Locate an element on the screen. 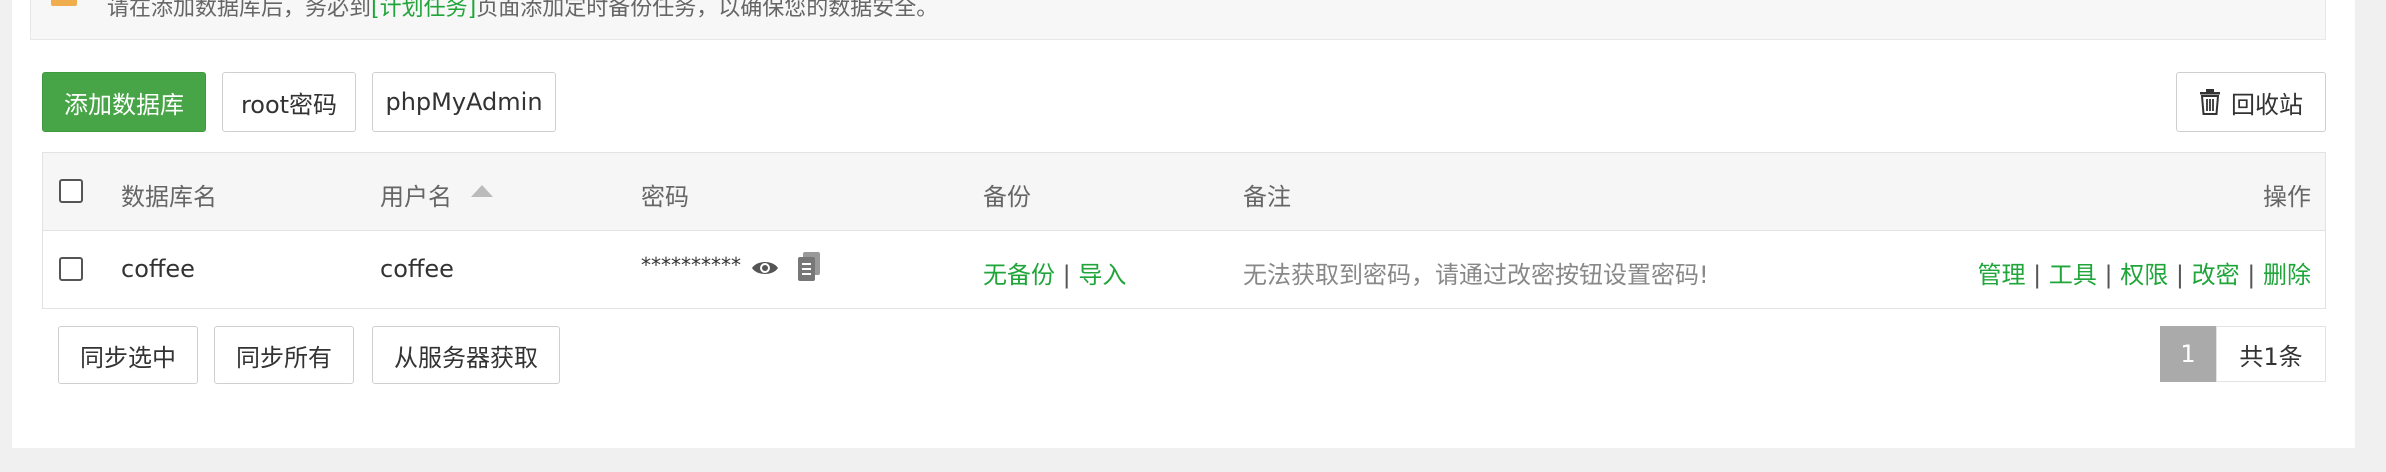 Image resolution: width=2386 pixels, height=472 pixels. eye-icon is located at coordinates (765, 268).